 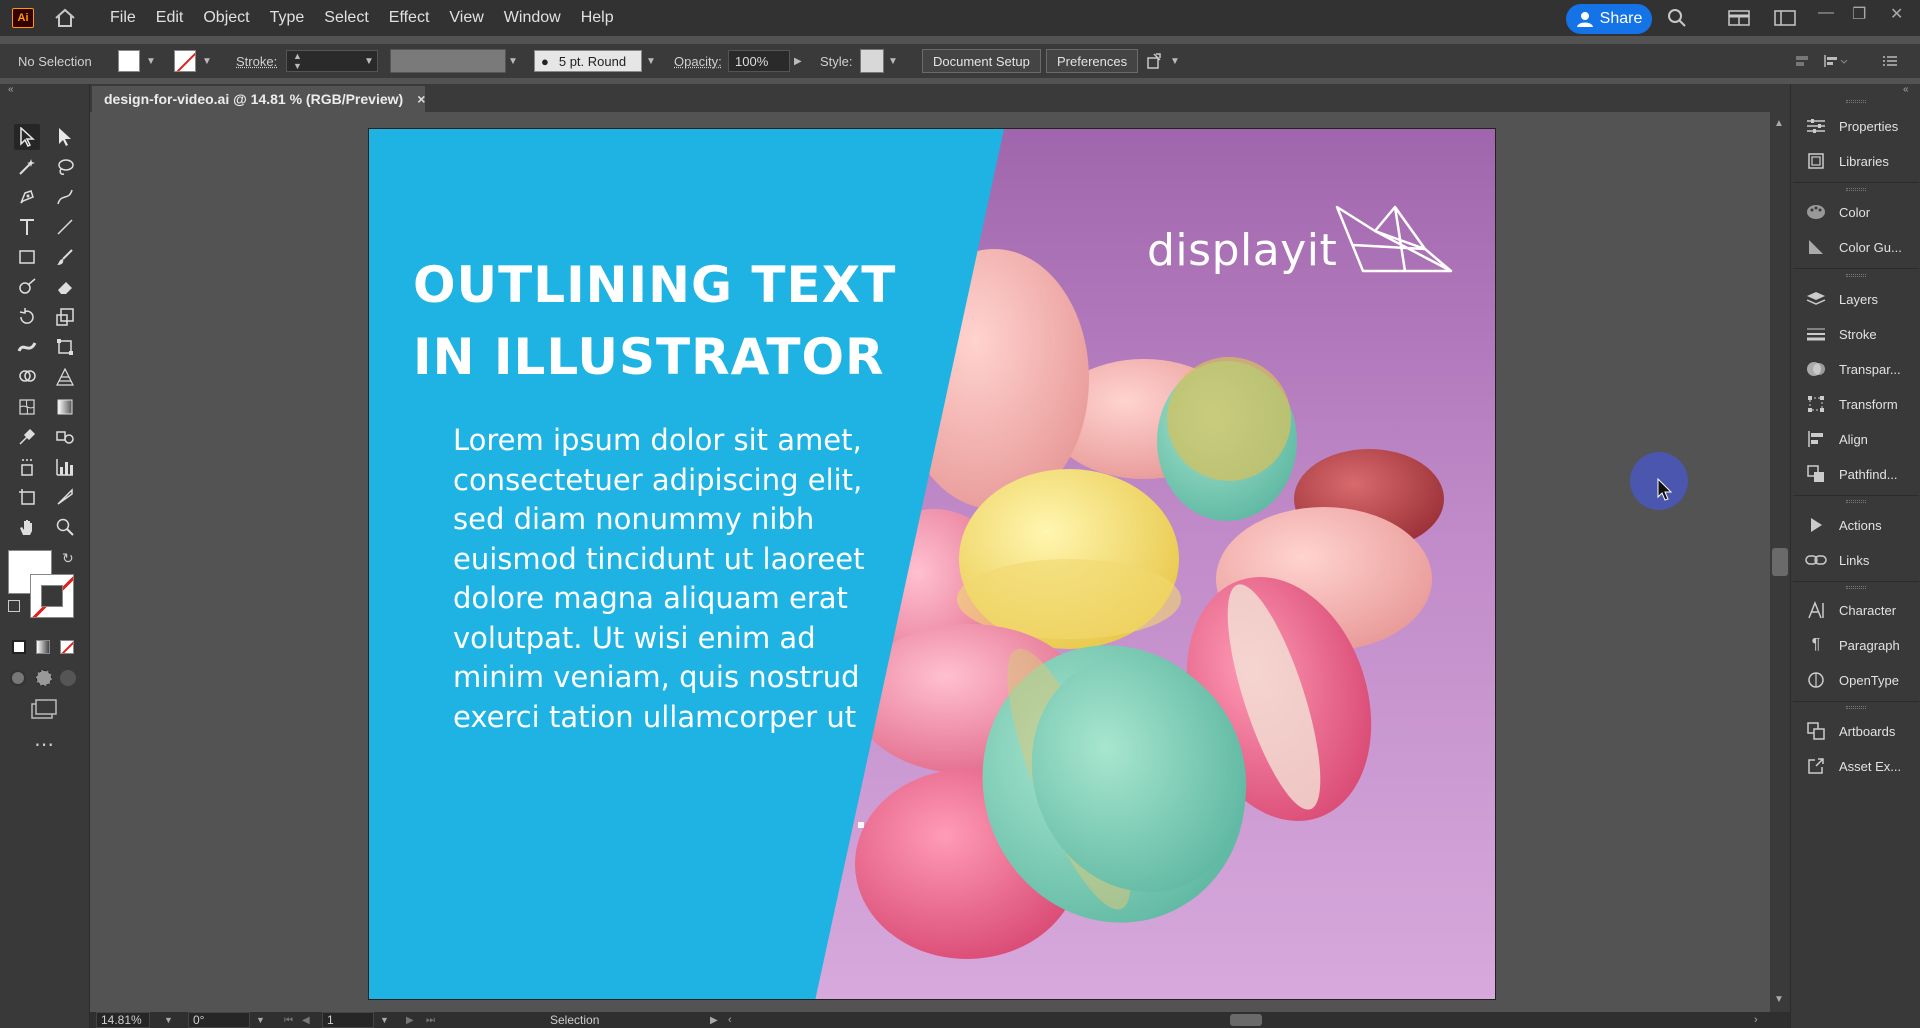 I want to click on mesh-tool-icon, so click(x=27, y=407).